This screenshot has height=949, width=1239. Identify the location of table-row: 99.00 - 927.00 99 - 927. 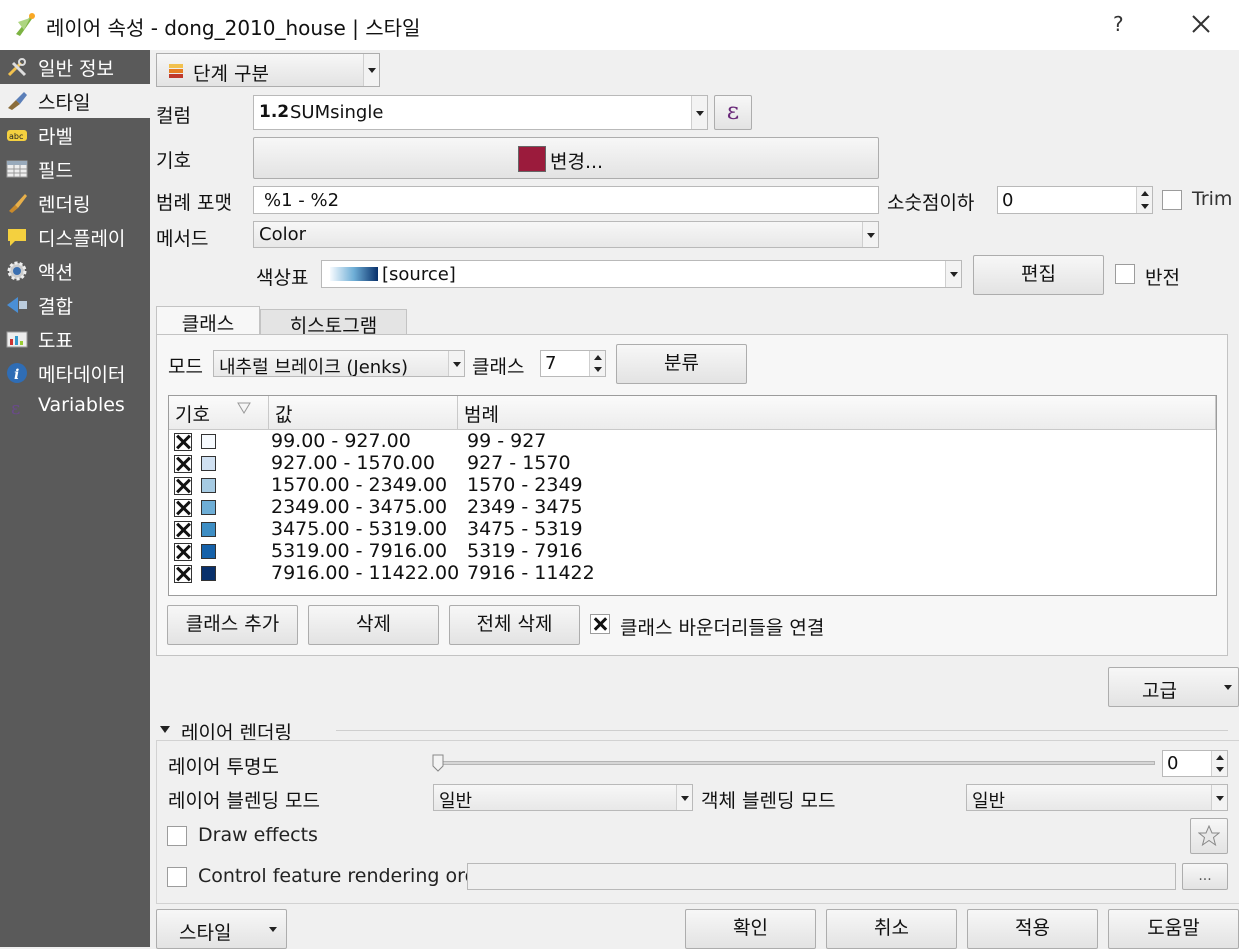
(692, 441).